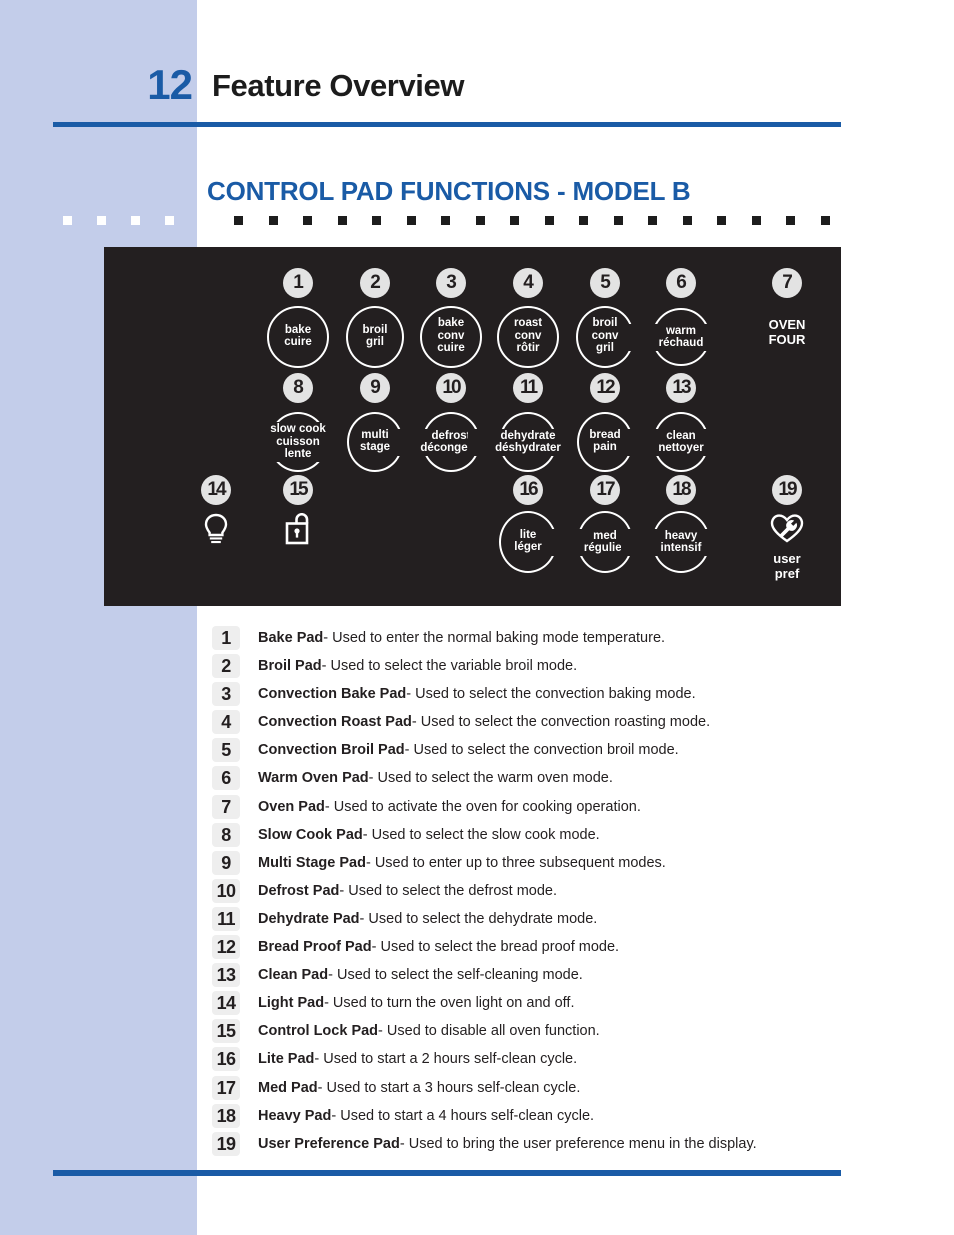 The width and height of the screenshot is (954, 1235). Describe the element at coordinates (312, 862) in the screenshot. I see `description-pad-name: Multi Stage Pad` at that location.